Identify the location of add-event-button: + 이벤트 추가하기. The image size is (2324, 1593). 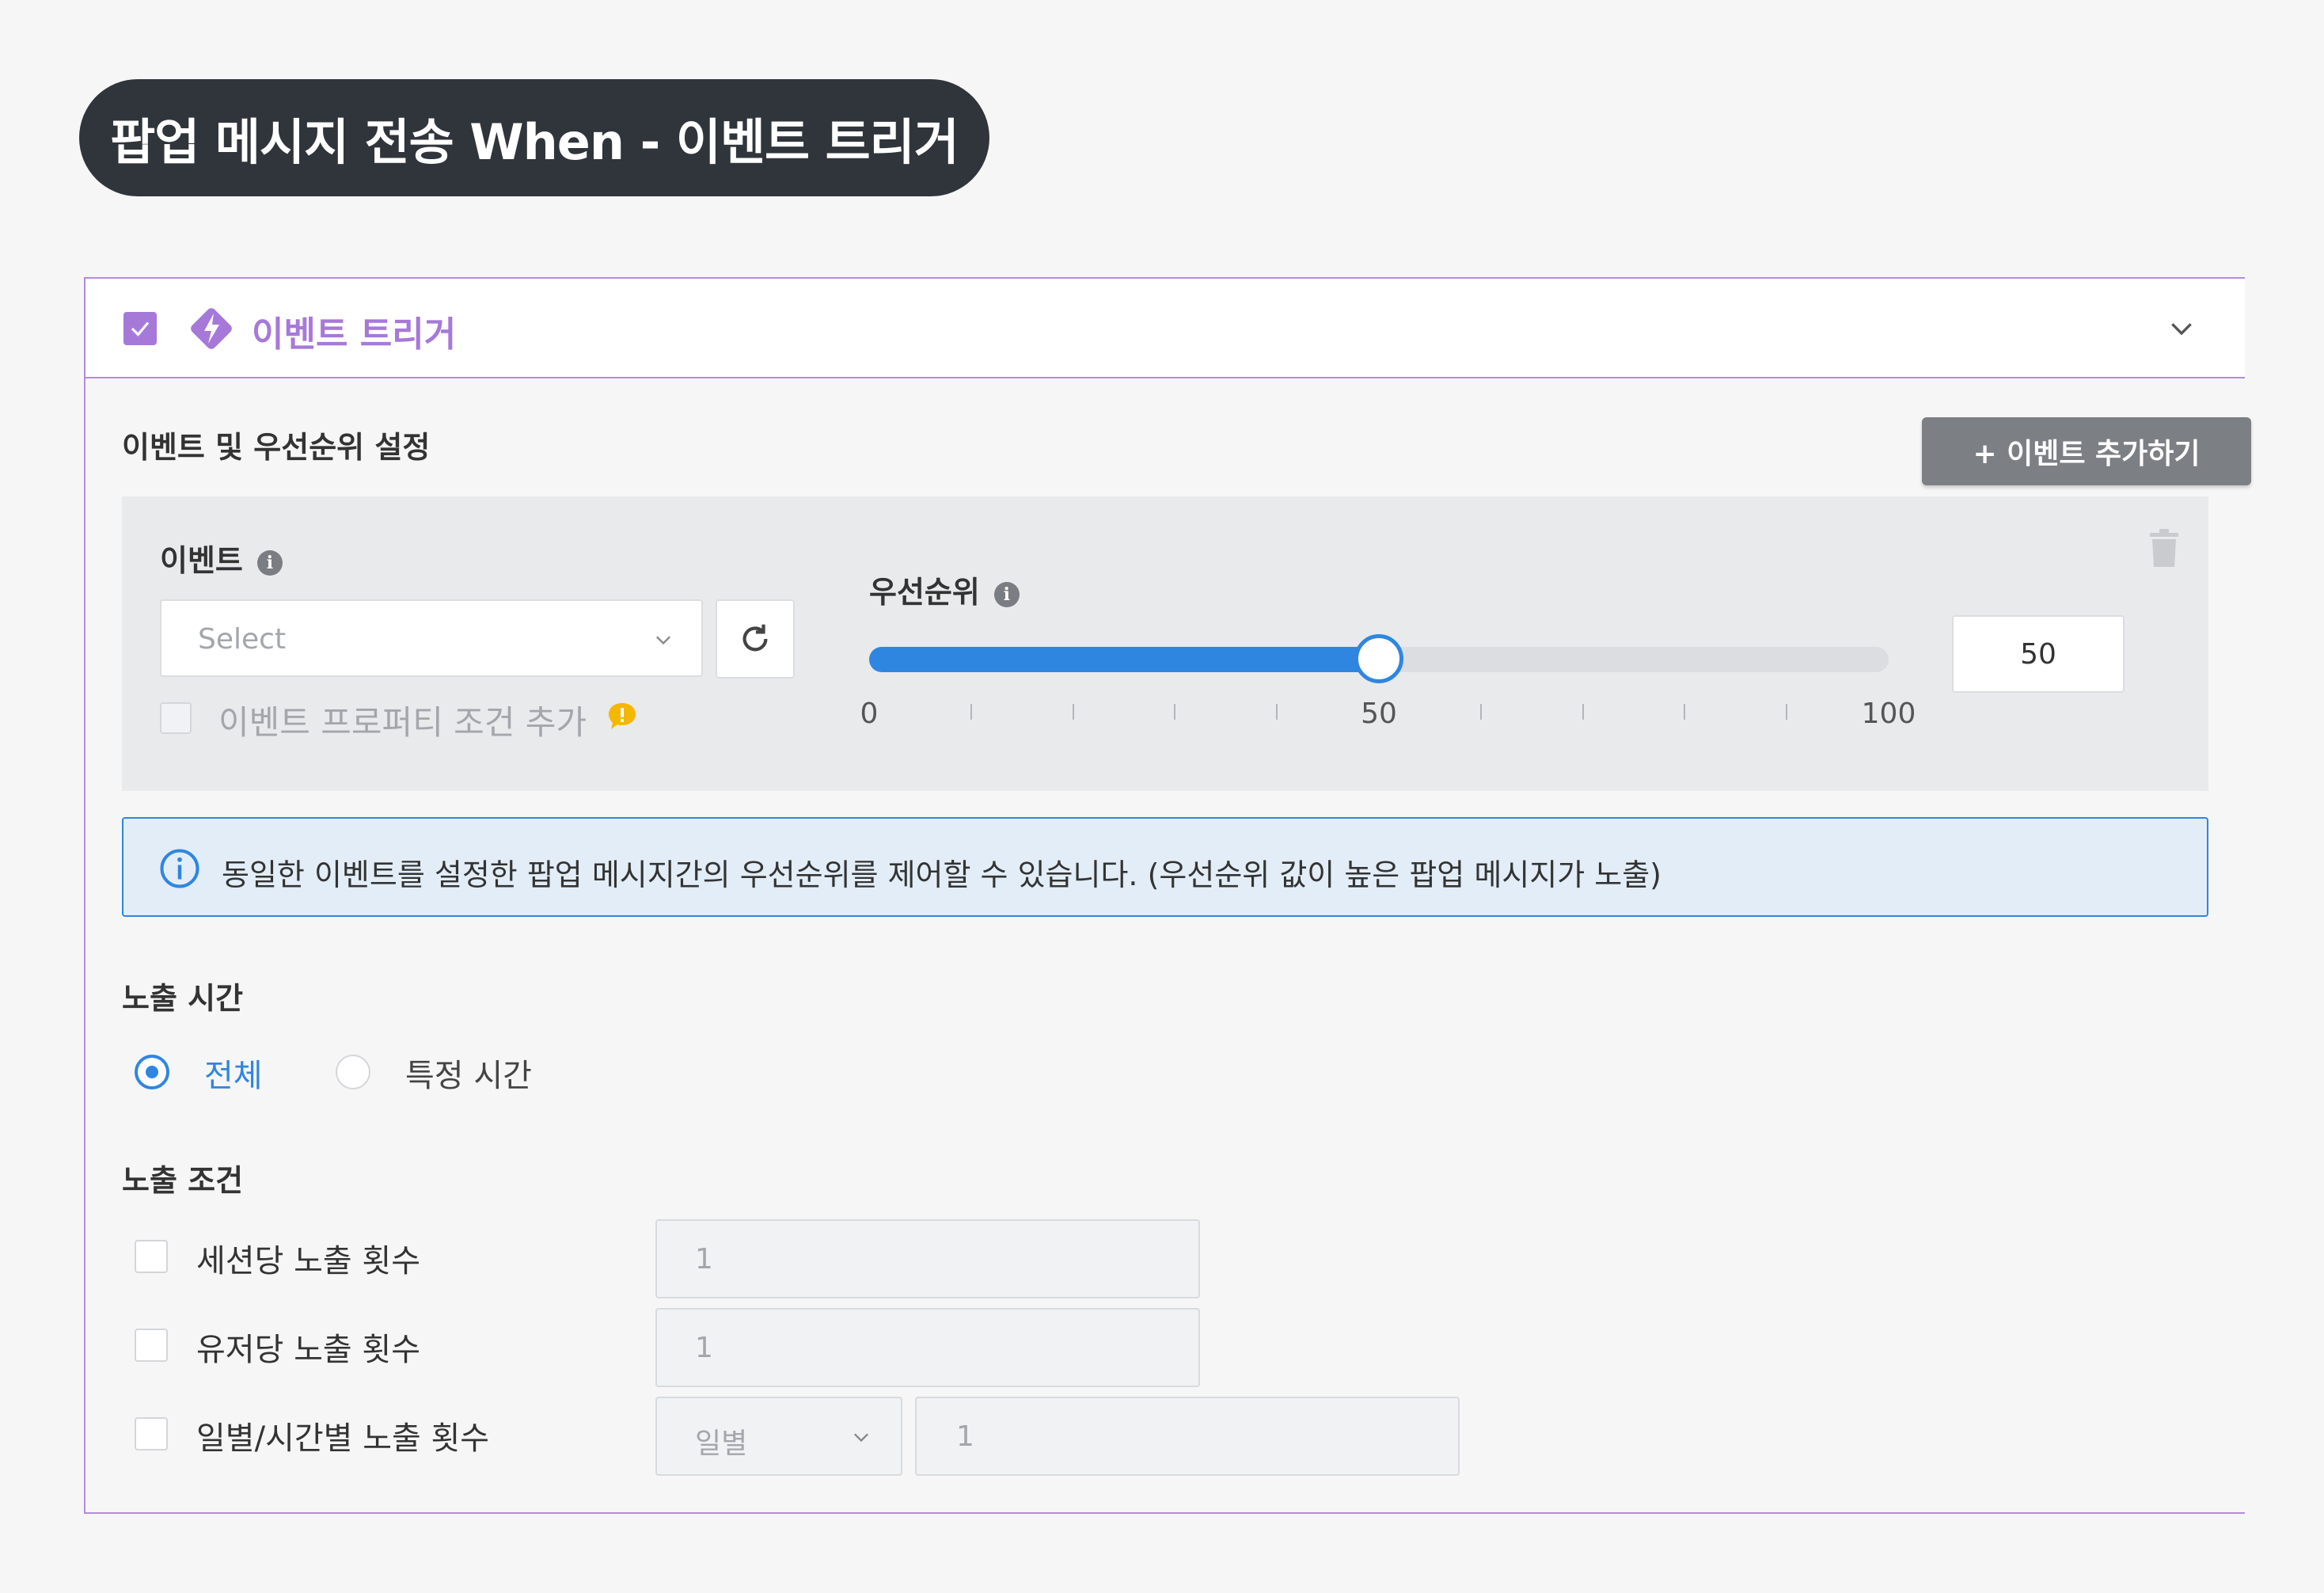
(2086, 451).